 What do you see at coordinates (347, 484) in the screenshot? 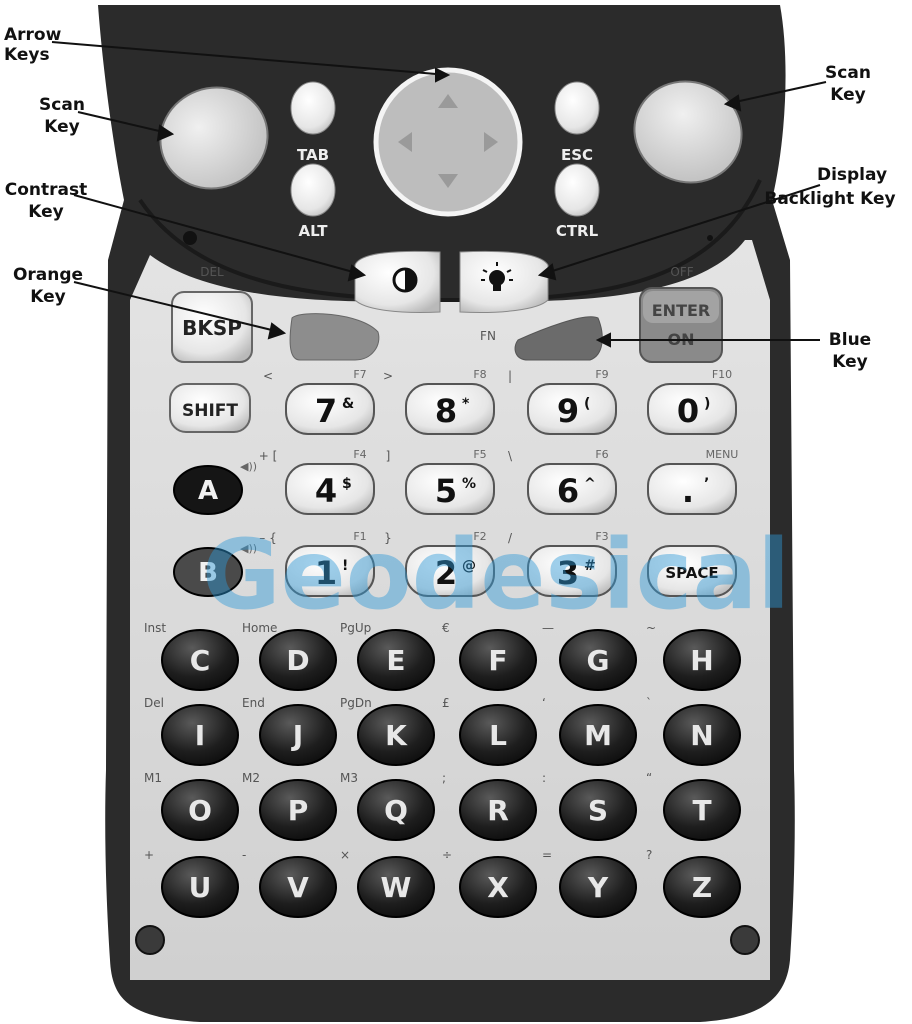
I see `key-shift-symbol: $` at bounding box center [347, 484].